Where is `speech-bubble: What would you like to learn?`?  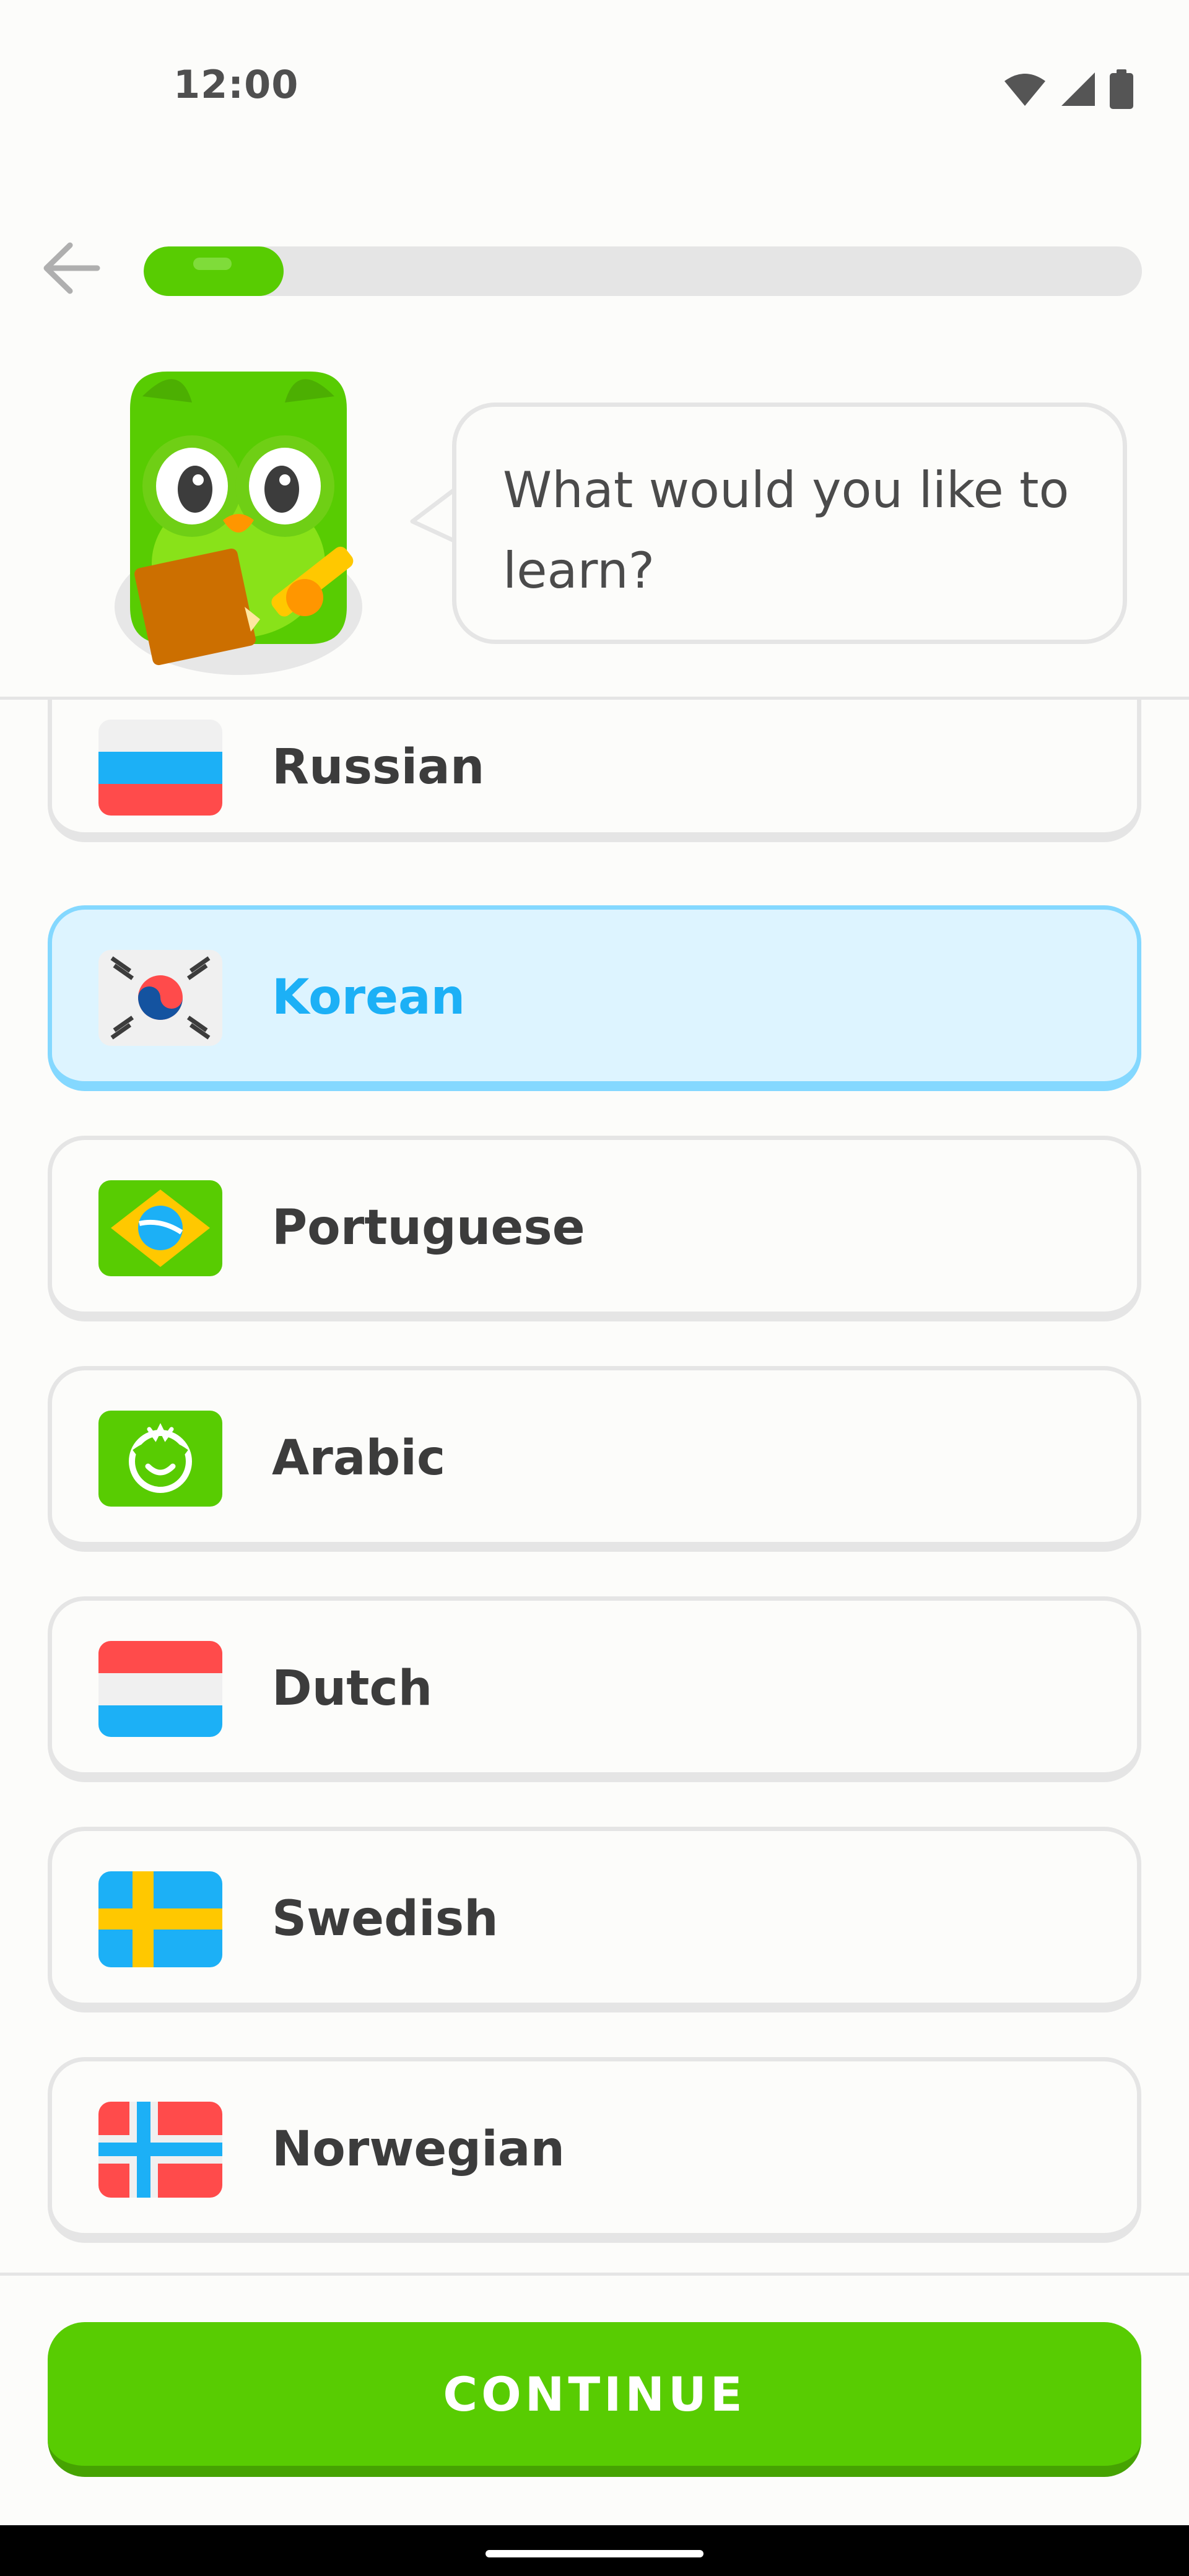
speech-bubble: What would you like to learn? is located at coordinates (789, 523).